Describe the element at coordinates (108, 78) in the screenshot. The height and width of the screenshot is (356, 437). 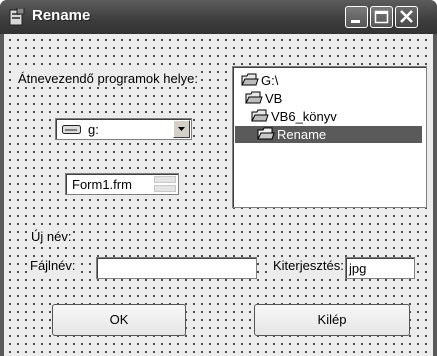
I see `programs-location-label: Átnevezendő programok helye:` at that location.